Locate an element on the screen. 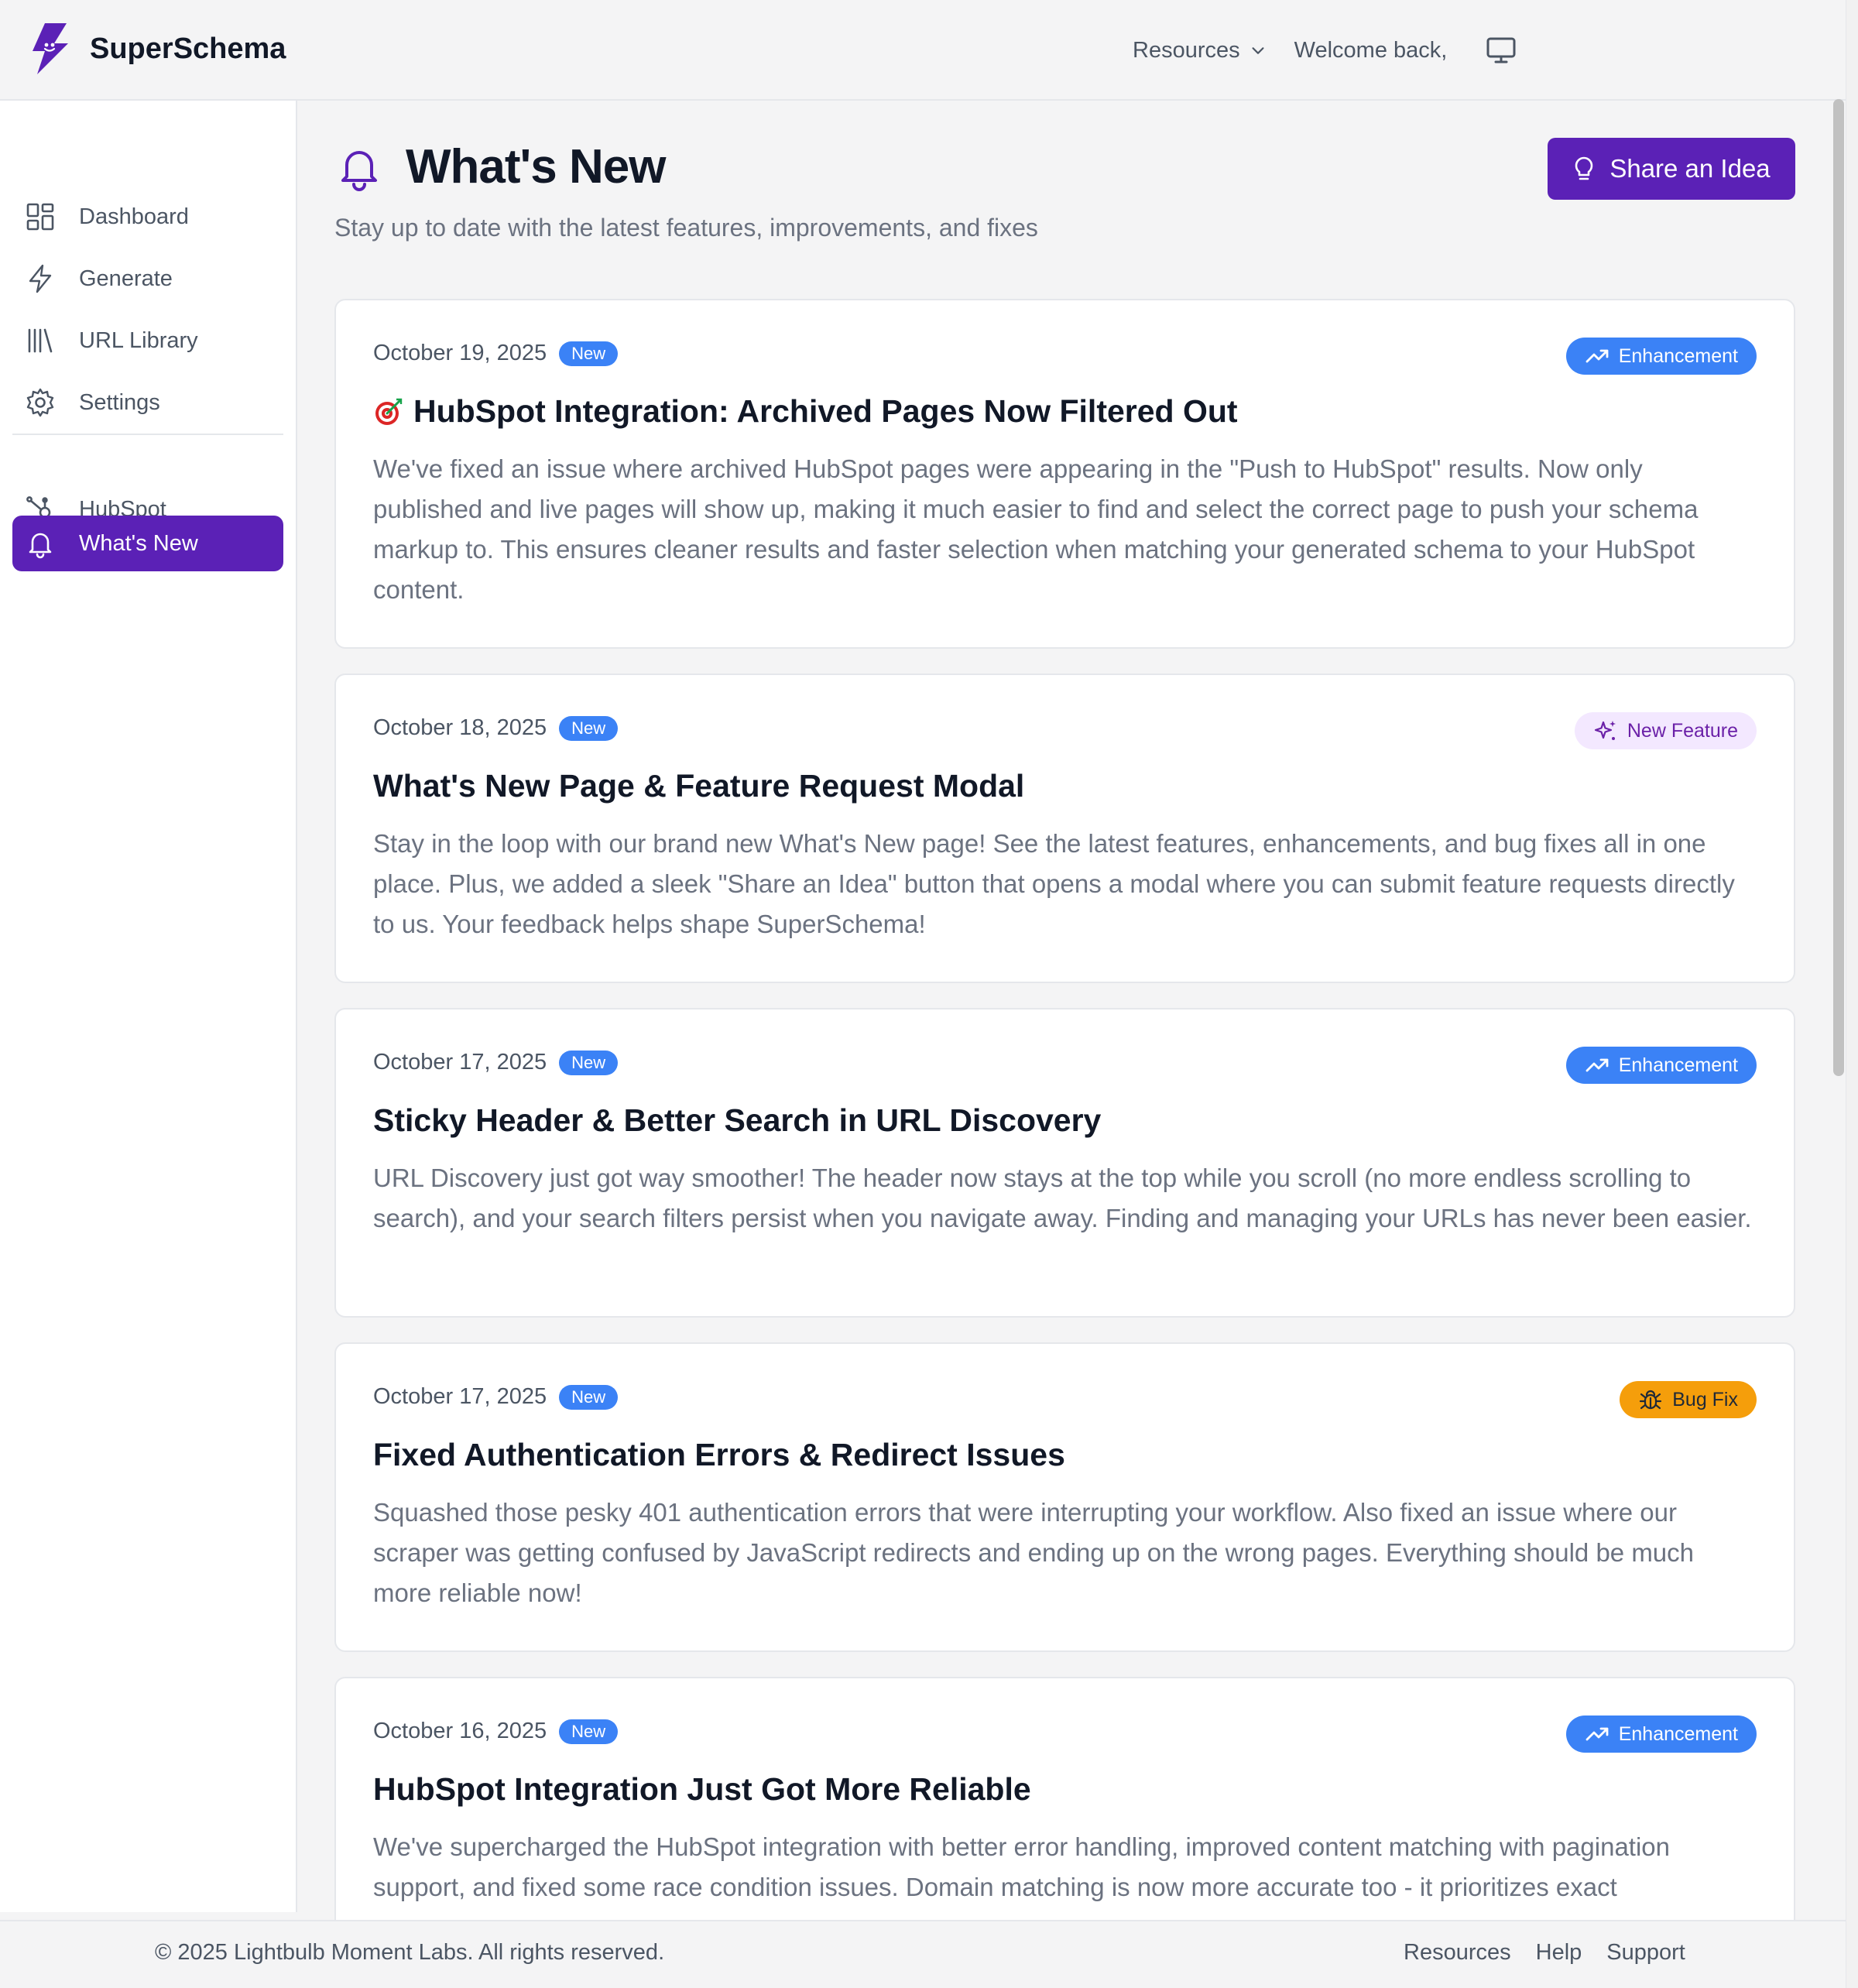  update-date-row: October 19, 2025 New is located at coordinates (496, 354).